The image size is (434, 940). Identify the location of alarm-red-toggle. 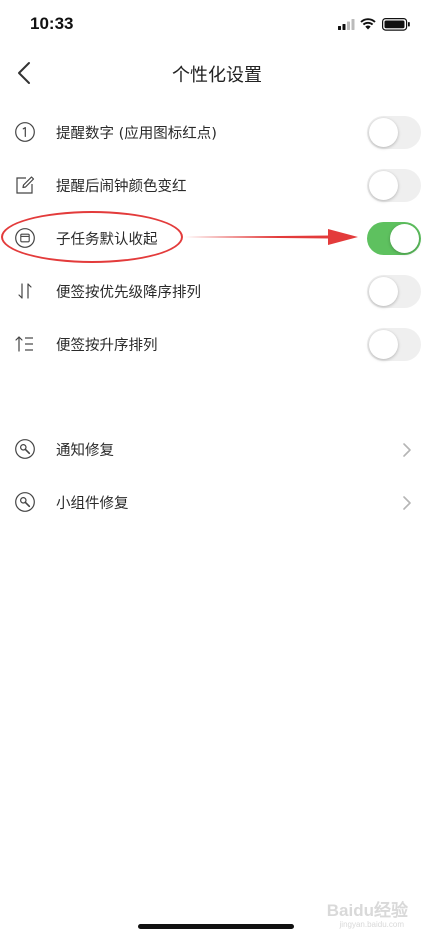
(394, 185).